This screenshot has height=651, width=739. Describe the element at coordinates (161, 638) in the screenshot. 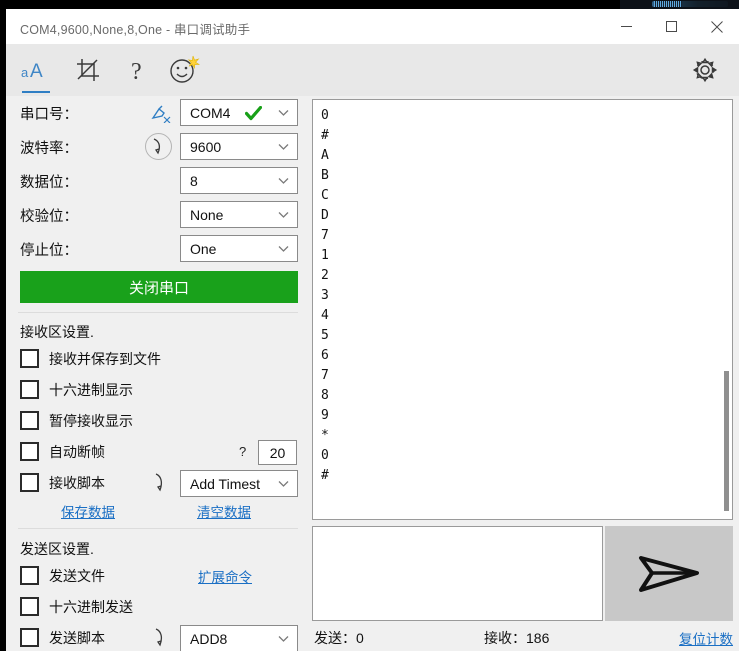

I see `send-script-icon` at that location.